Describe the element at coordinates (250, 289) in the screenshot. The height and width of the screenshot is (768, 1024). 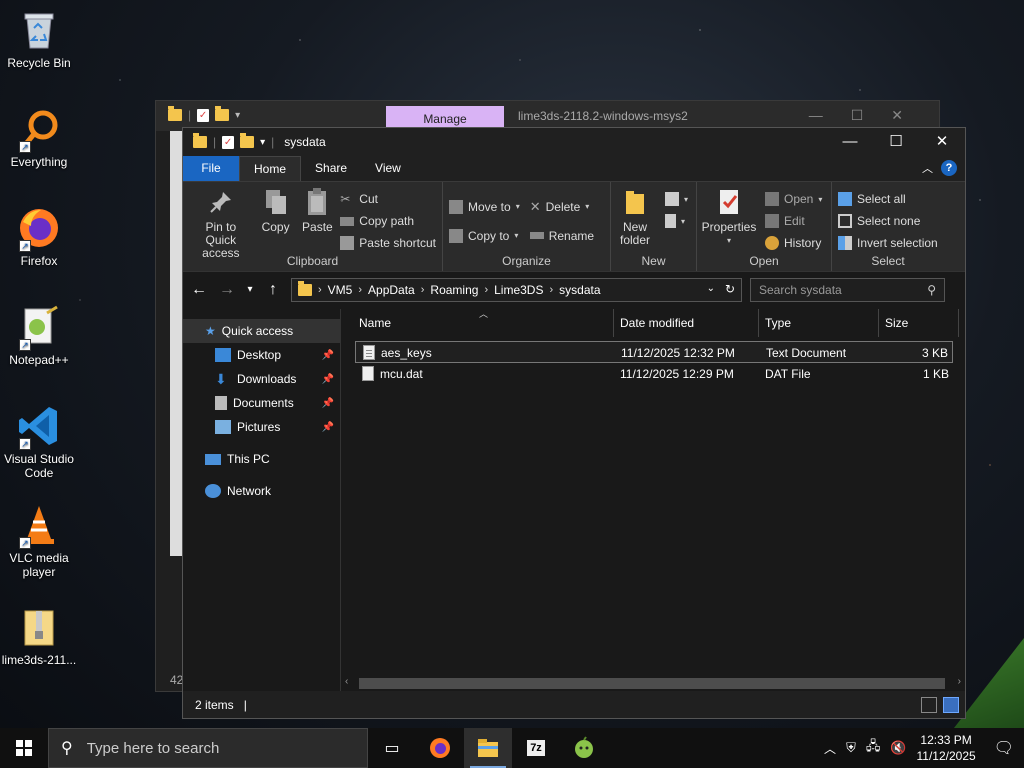
I see `recent-locations-chevron-icon: ▾` at that location.